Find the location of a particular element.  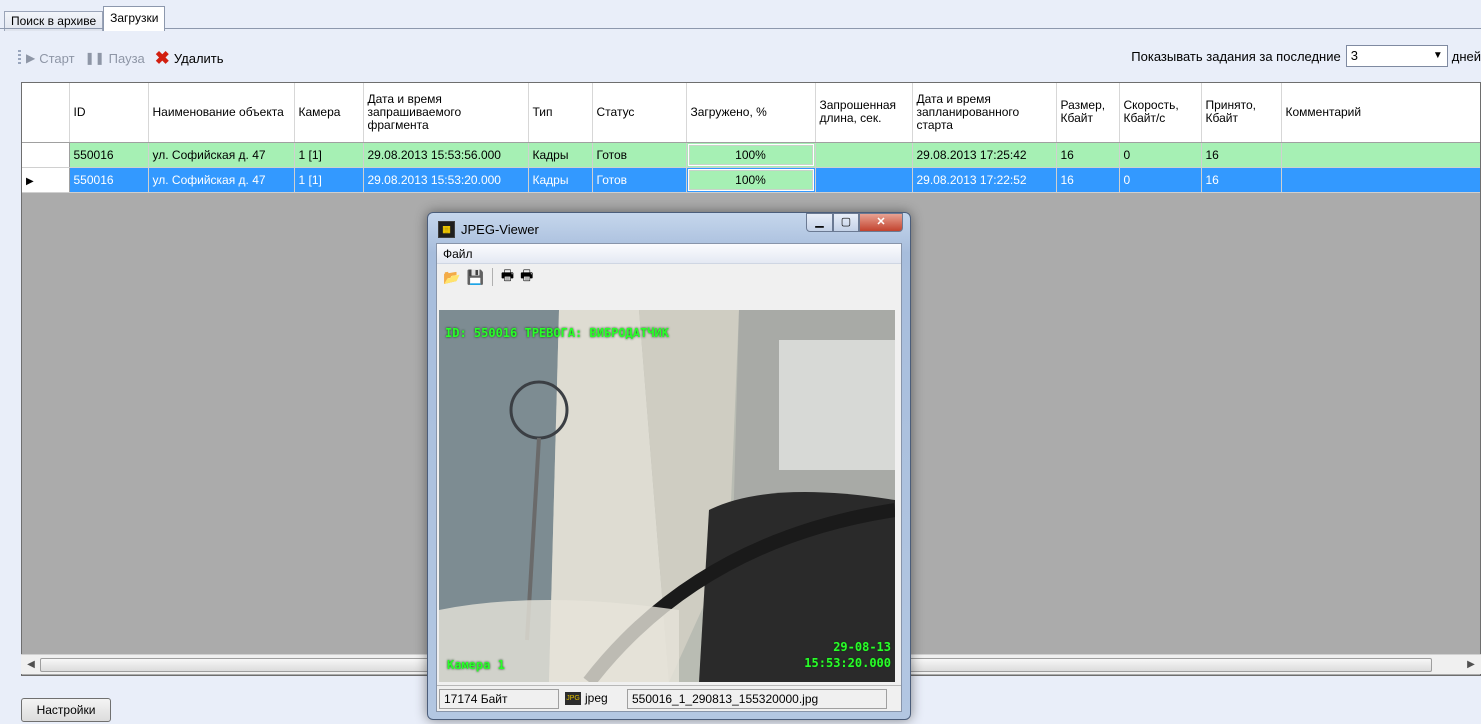

status-format: JPG jpeg is located at coordinates (593, 699).